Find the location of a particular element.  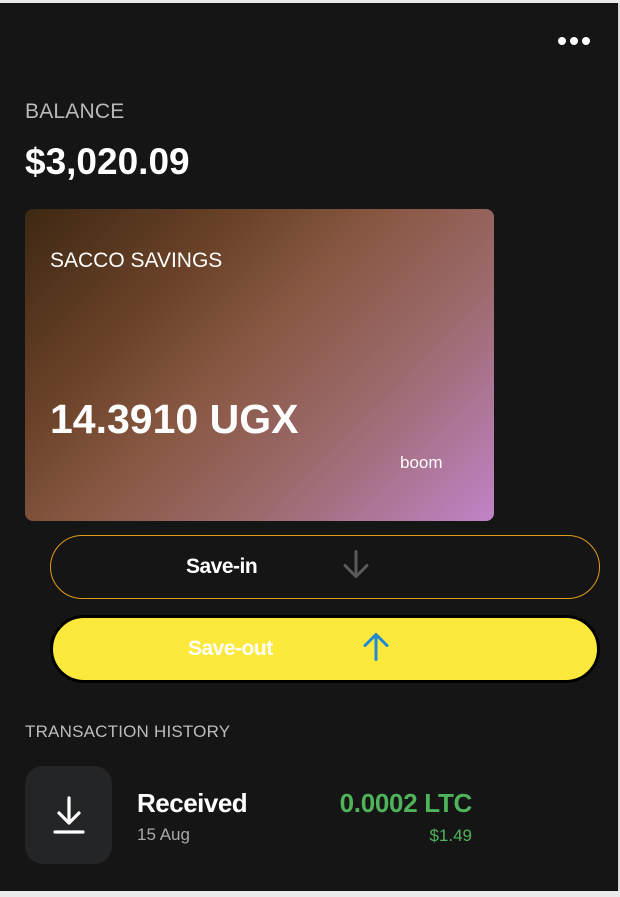

save-out-button: Save-out is located at coordinates (325, 649).